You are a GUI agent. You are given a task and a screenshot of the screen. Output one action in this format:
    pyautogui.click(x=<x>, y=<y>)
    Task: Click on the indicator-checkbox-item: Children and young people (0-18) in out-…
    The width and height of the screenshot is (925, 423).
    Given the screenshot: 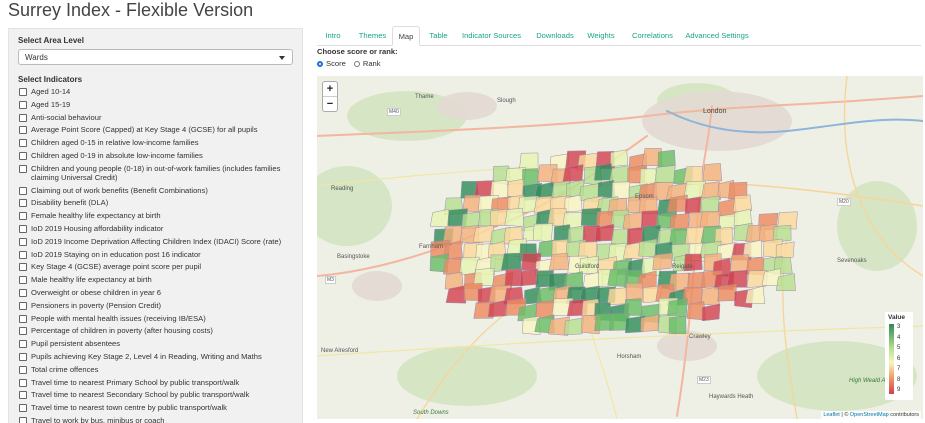 What is the action you would take?
    pyautogui.click(x=155, y=173)
    